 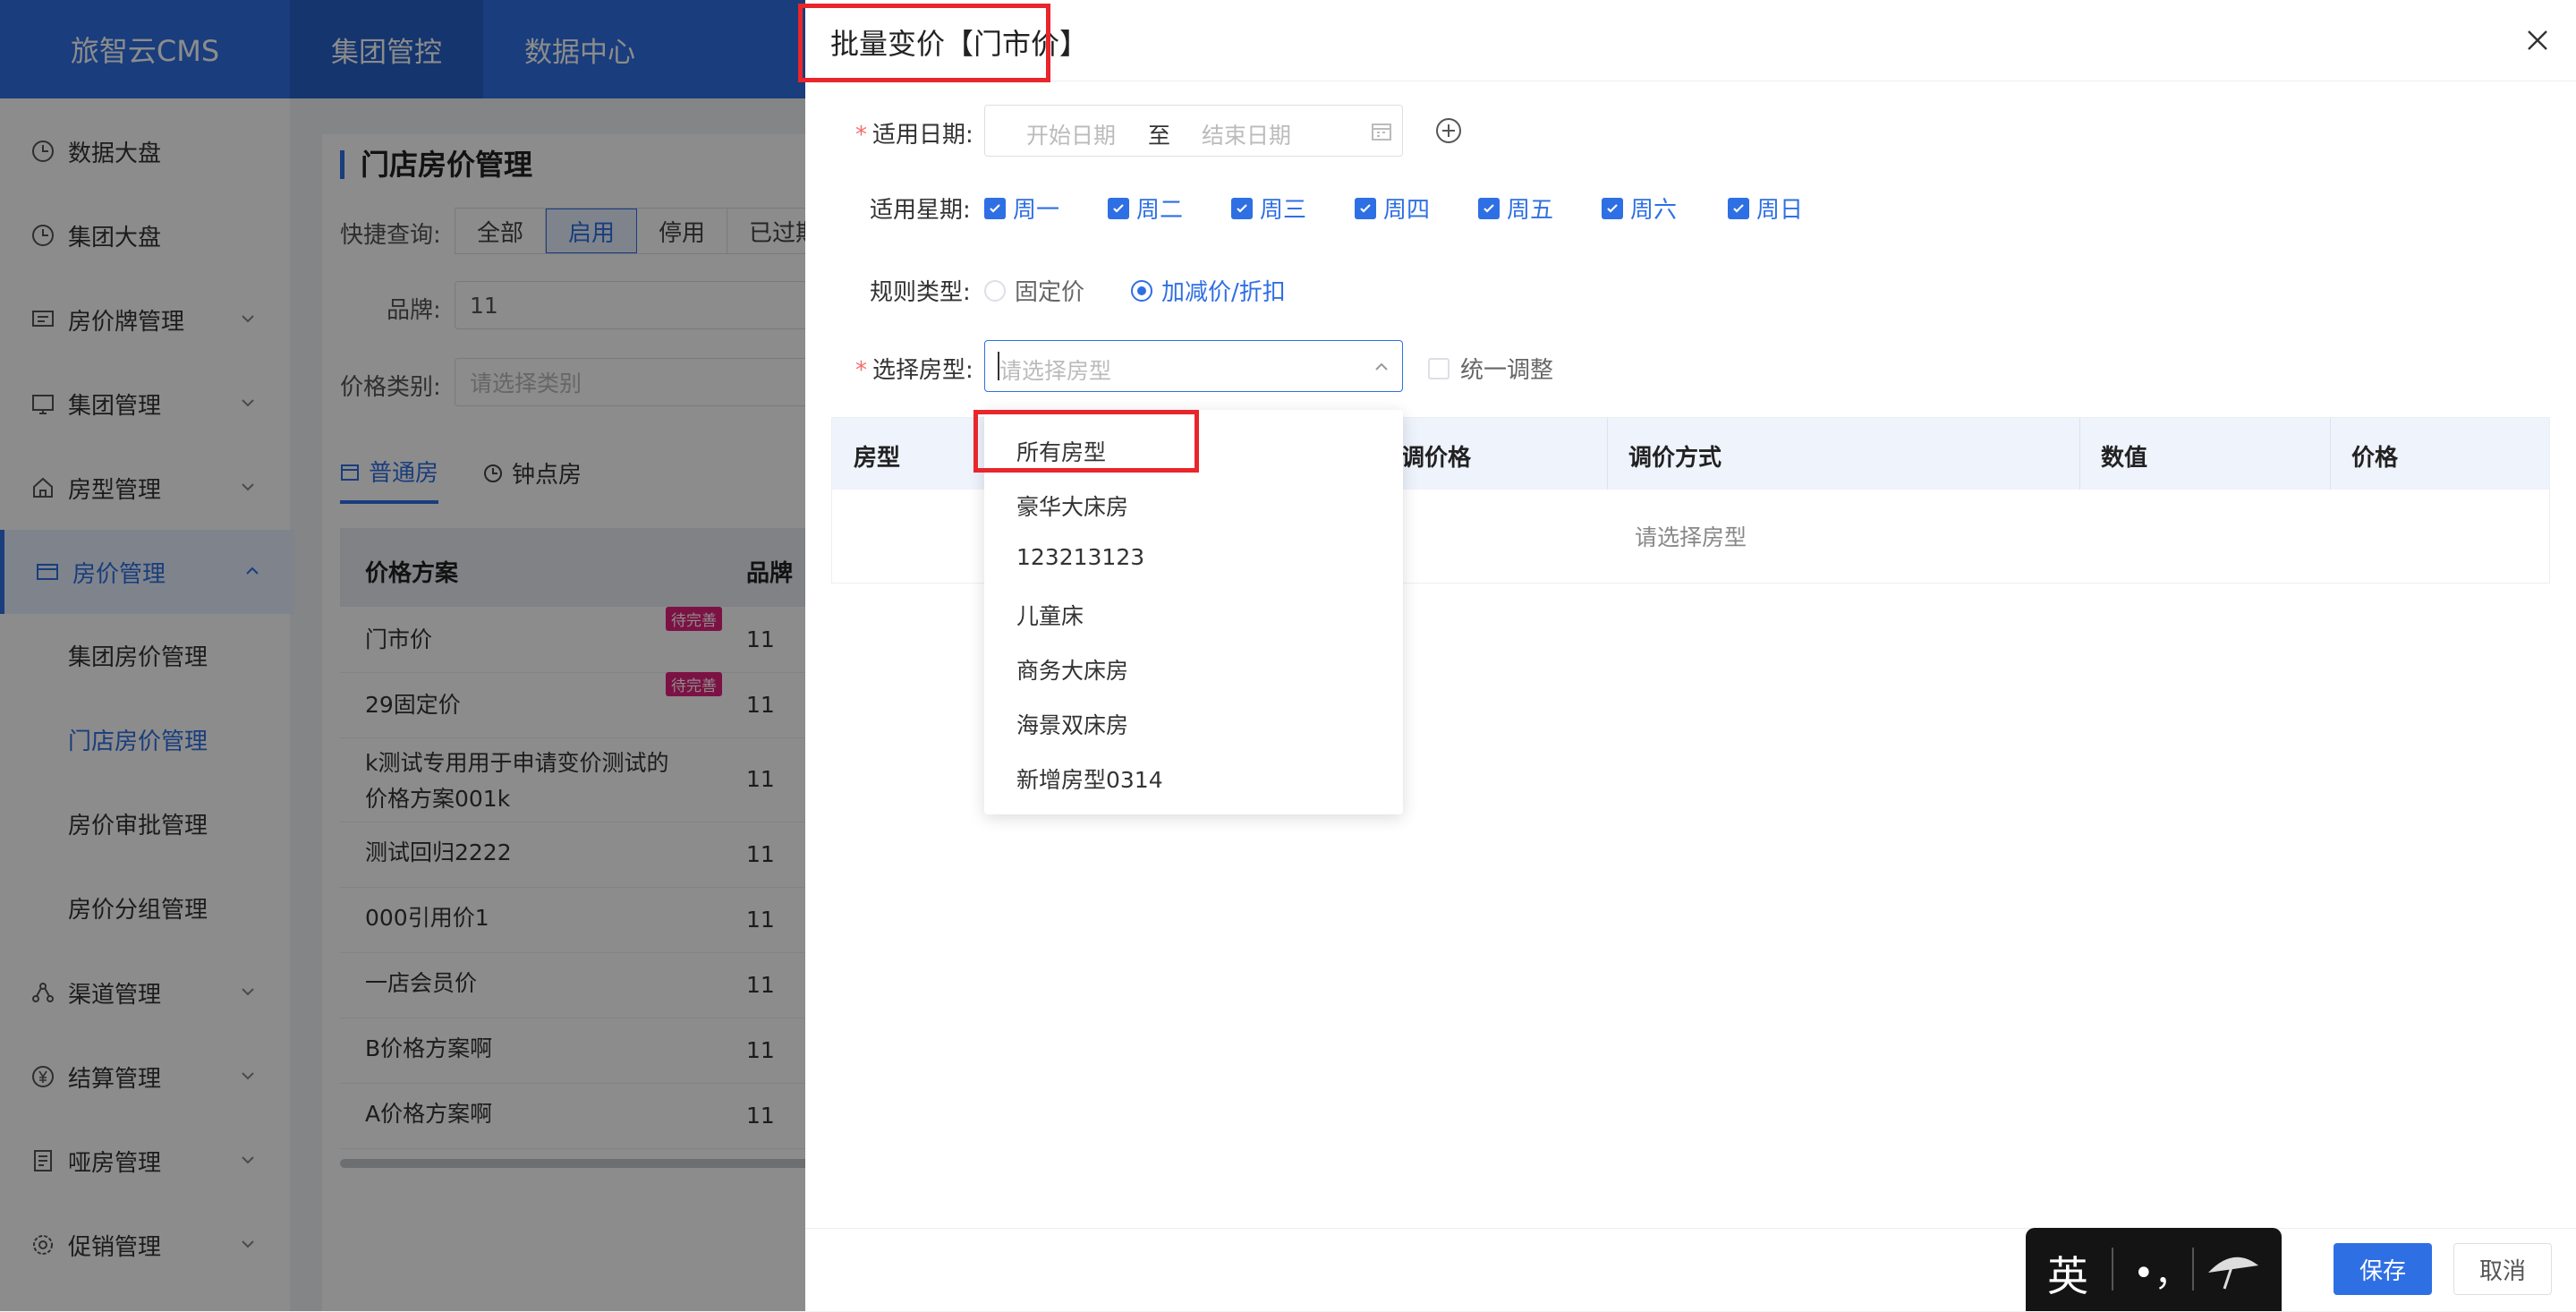 What do you see at coordinates (920, 292) in the screenshot?
I see `rule-type-label: 规则类型:` at bounding box center [920, 292].